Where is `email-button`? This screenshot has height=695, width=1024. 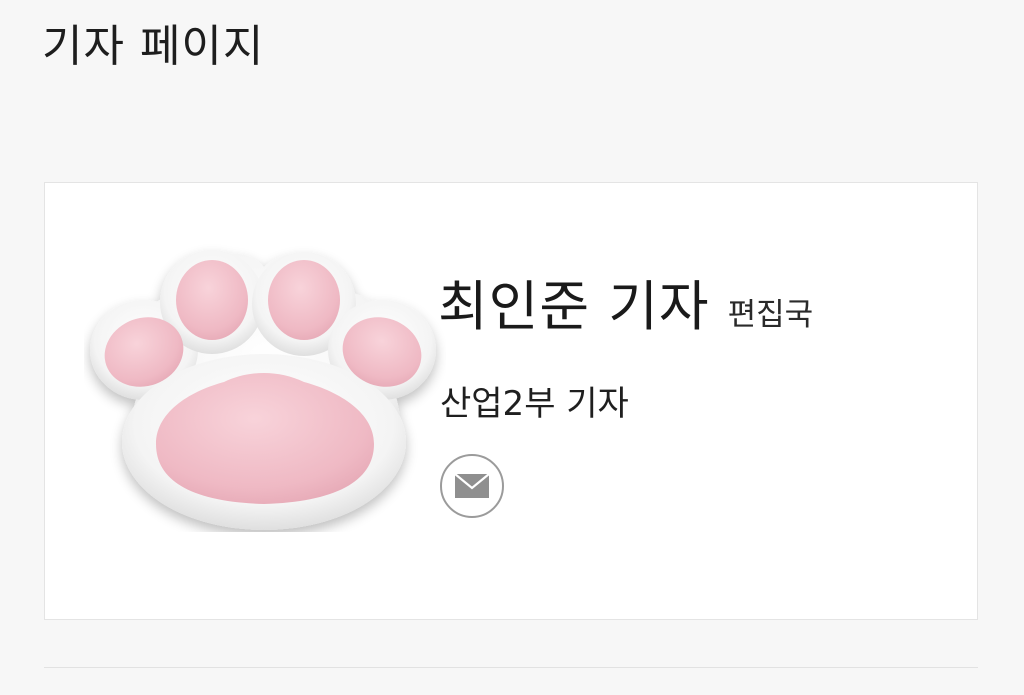
email-button is located at coordinates (472, 486).